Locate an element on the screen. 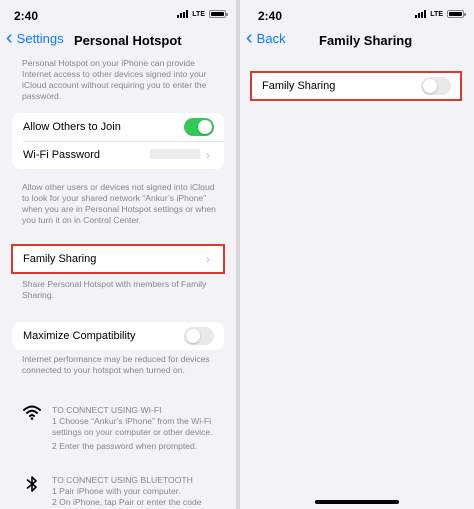 Image resolution: width=474 pixels, height=509 pixels. allow-others-toggle is located at coordinates (199, 127).